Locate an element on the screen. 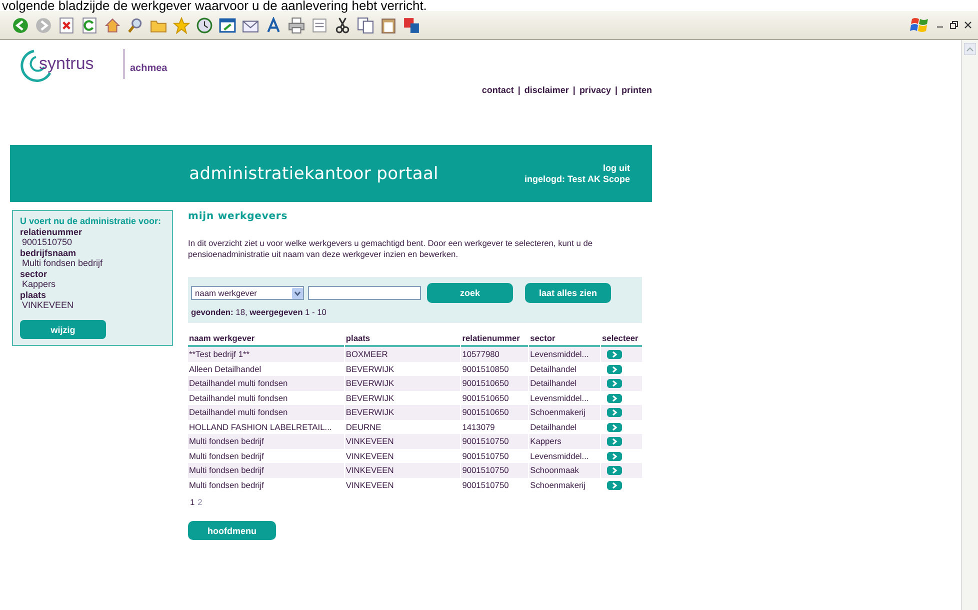 The image size is (978, 610). field-value: 9001510750 is located at coordinates (47, 242).